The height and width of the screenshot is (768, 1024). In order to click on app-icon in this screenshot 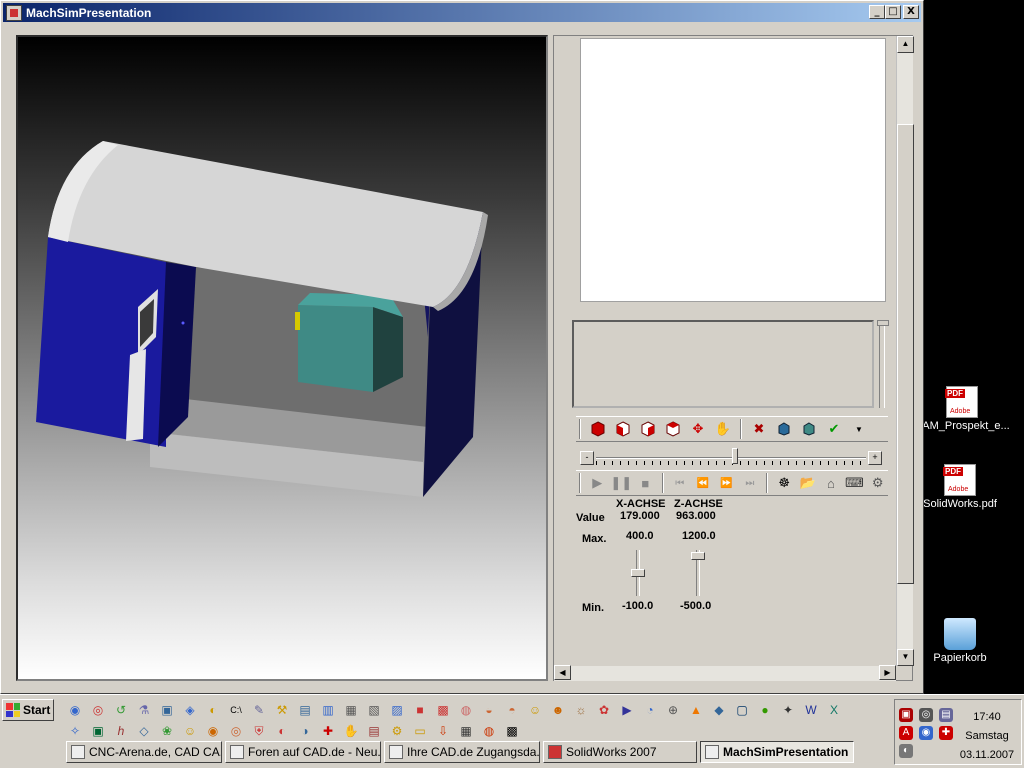, I will do `click(14, 12)`.